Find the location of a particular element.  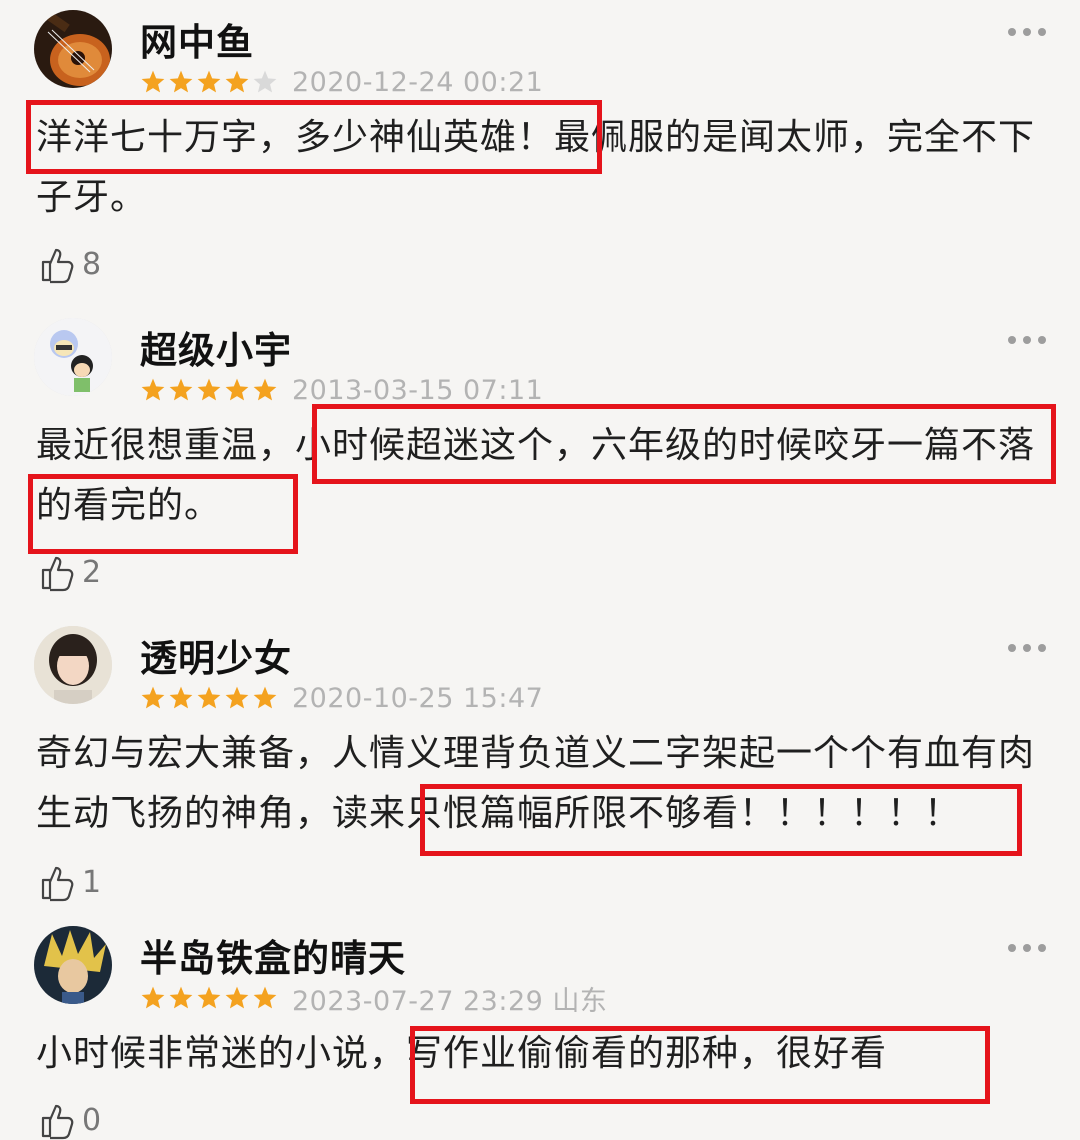

username: 透明少女 is located at coordinates (216, 655).